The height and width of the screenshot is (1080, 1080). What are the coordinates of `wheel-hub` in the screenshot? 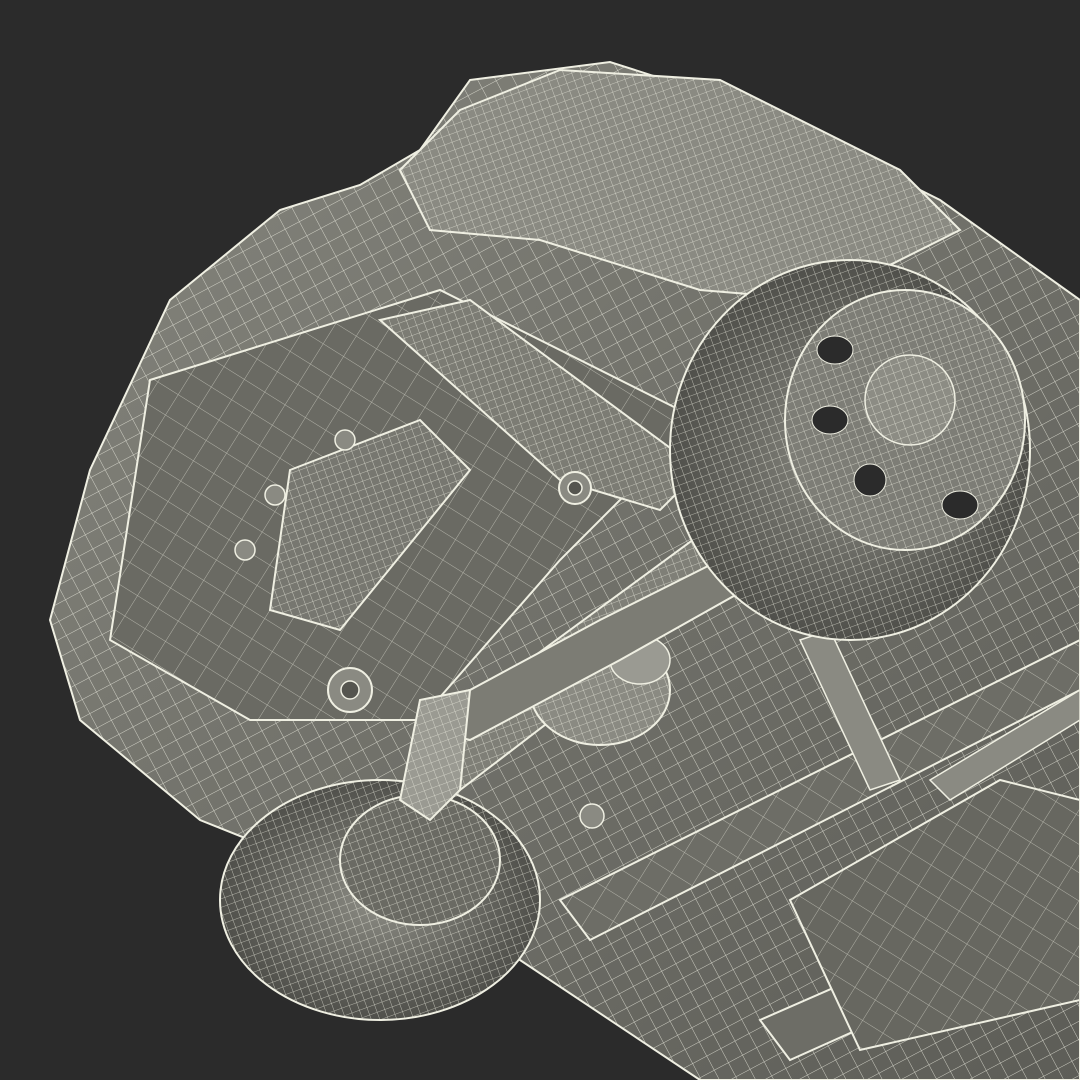 It's located at (910, 400).